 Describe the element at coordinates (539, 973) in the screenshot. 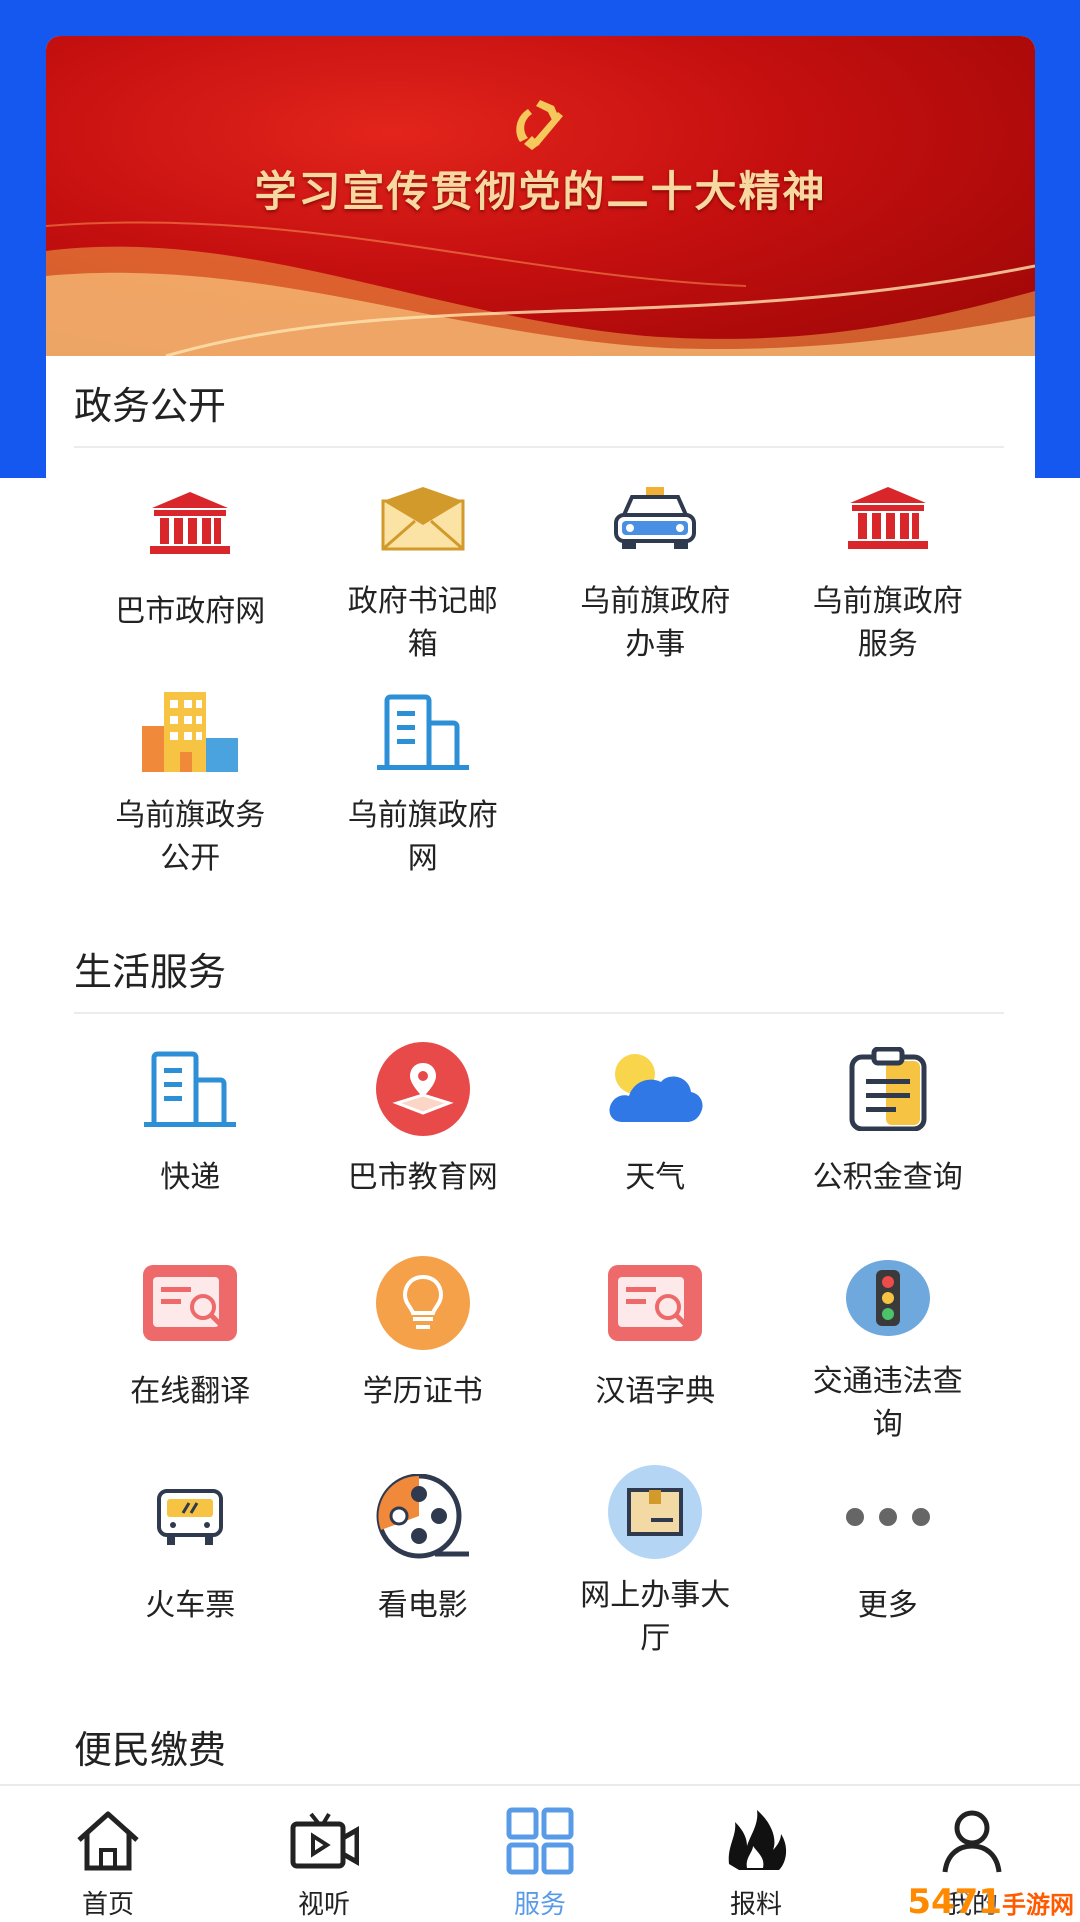

I see `section-title: 生活服务` at that location.